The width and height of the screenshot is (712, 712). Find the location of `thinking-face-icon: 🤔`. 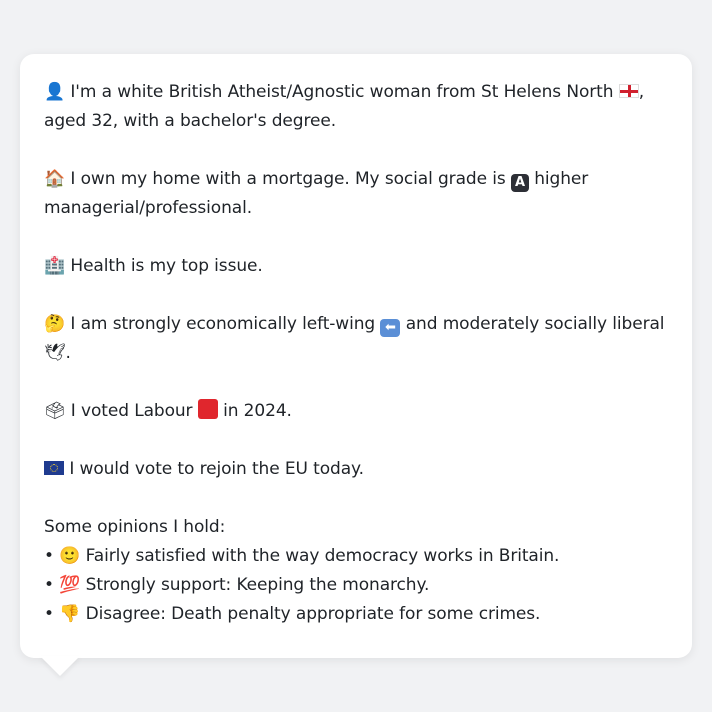

thinking-face-icon: 🤔 is located at coordinates (55, 324).